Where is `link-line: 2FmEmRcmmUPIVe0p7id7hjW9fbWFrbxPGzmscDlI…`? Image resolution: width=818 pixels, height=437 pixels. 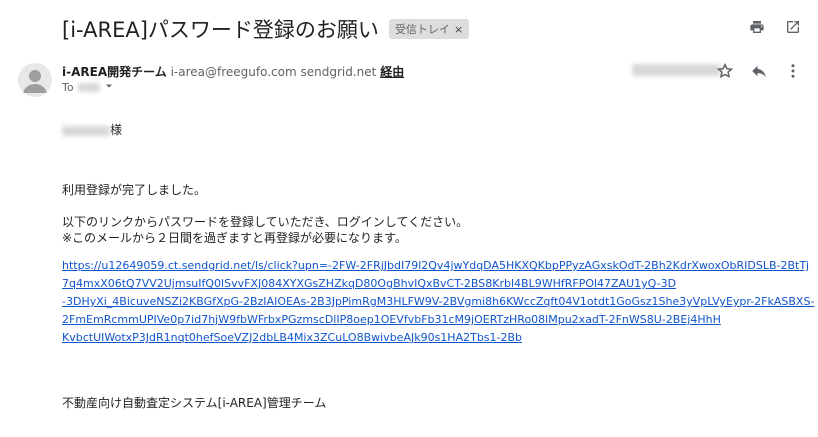 link-line: 2FmEmRcmmUPIVe0p7id7hjW9fbWFrbxPGzmscDlI… is located at coordinates (391, 319).